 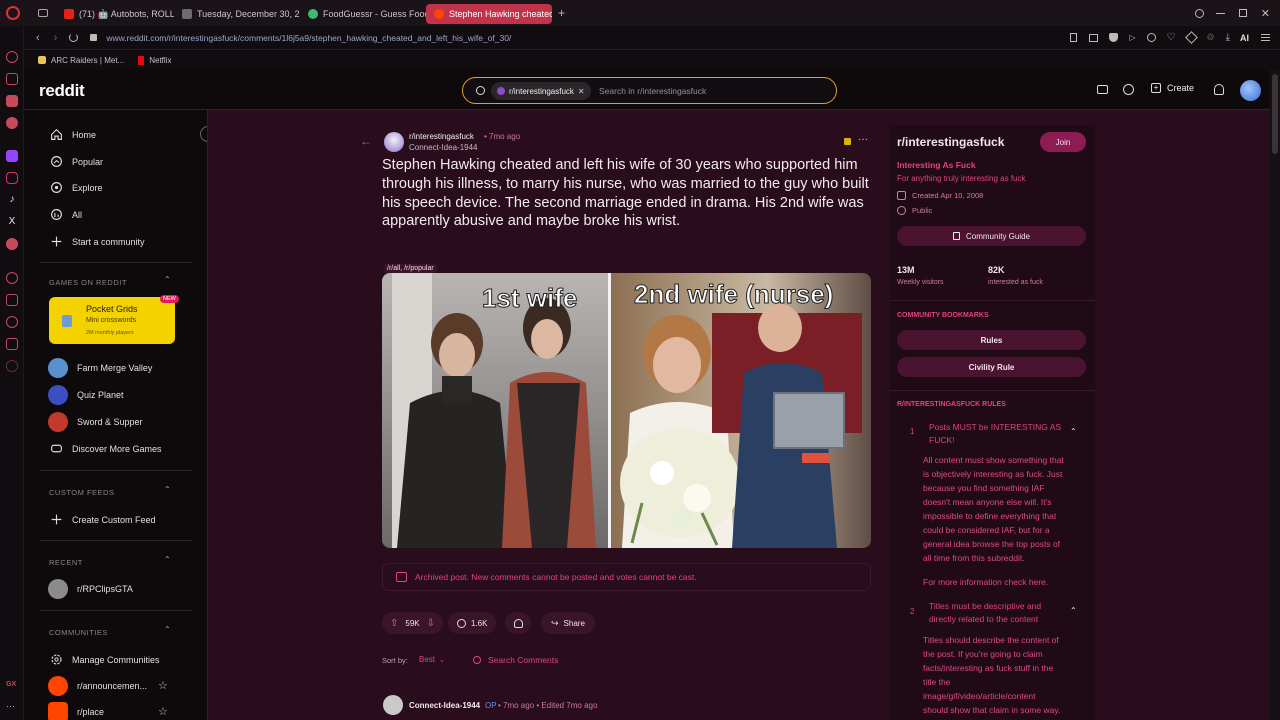 I want to click on game-quiz-planet: Quiz Planet, so click(x=86, y=395).